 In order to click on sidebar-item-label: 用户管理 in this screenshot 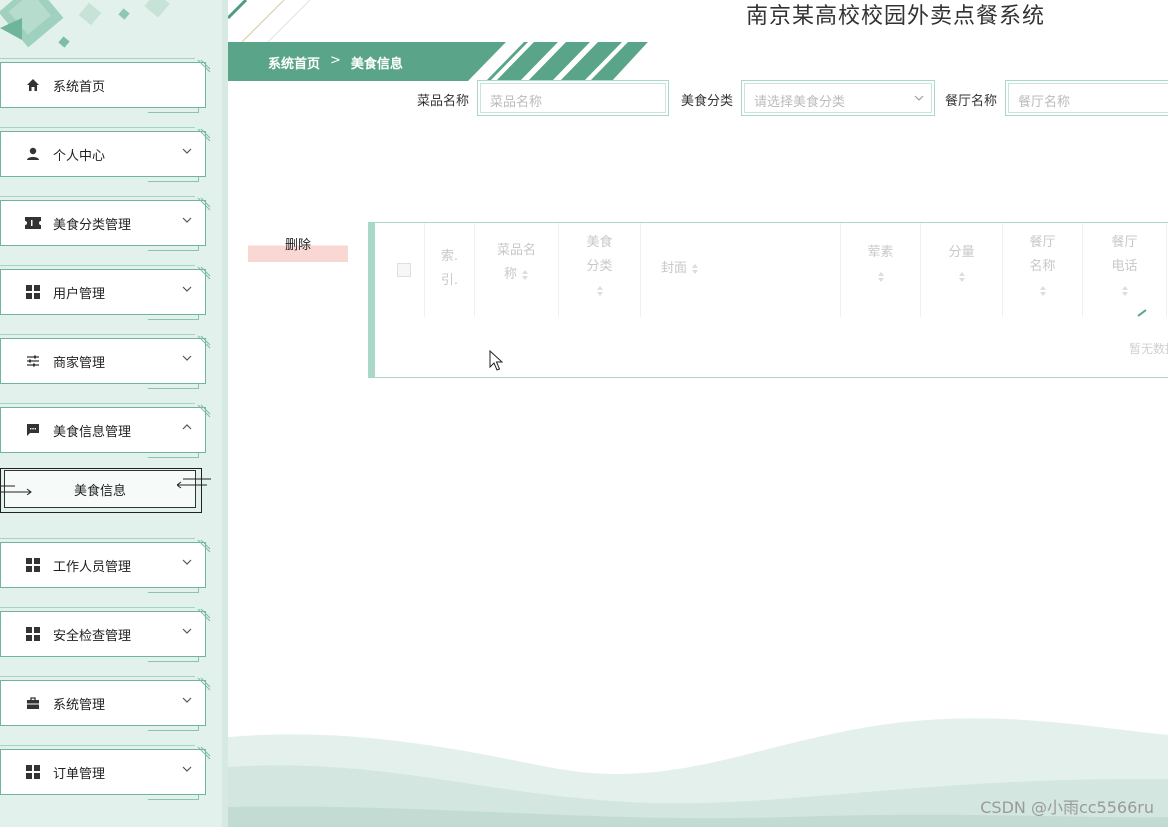, I will do `click(79, 294)`.